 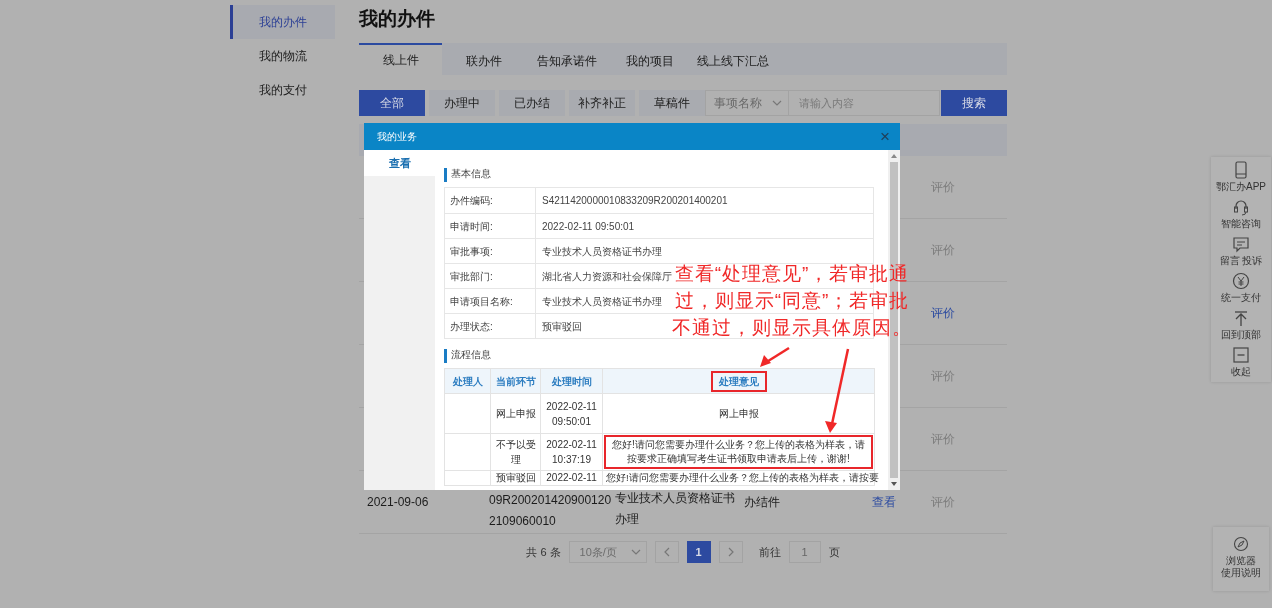 What do you see at coordinates (1241, 261) in the screenshot?
I see `toolbar-label: 留言 投诉` at bounding box center [1241, 261].